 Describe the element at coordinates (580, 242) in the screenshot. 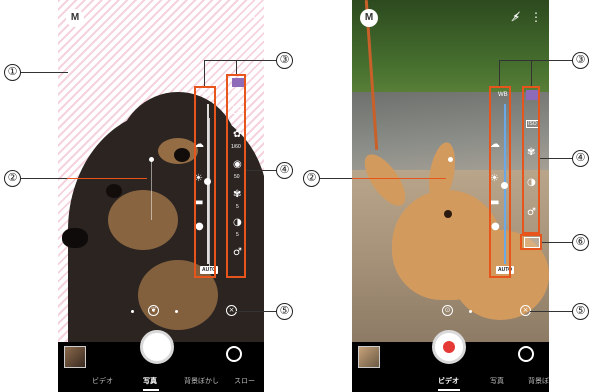

I see `callout-6: ⑥` at that location.